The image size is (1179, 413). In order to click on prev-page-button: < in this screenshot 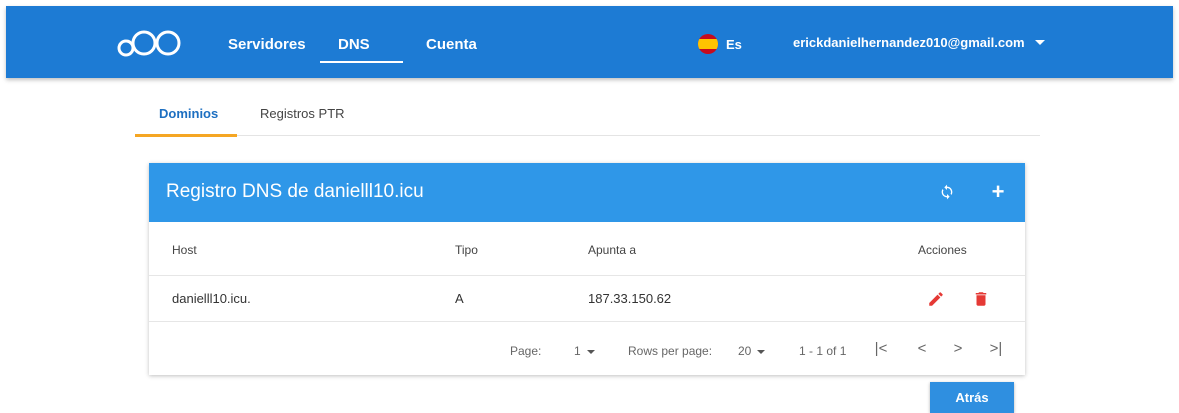, I will do `click(922, 350)`.